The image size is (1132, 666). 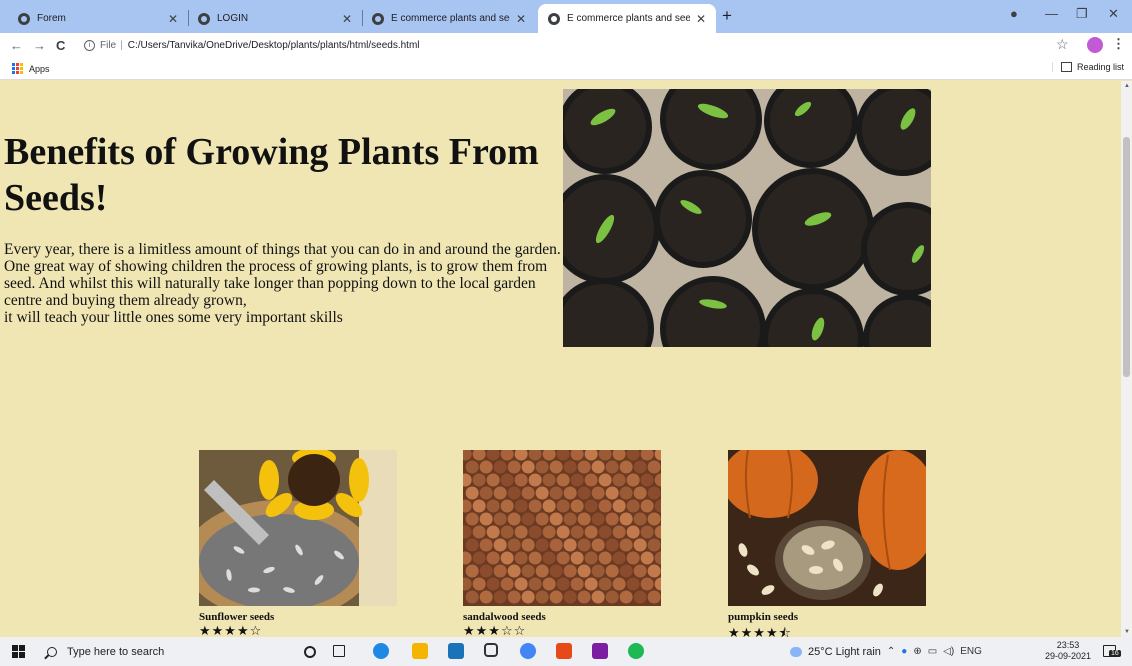 What do you see at coordinates (491, 650) in the screenshot?
I see `clock-app-icon` at bounding box center [491, 650].